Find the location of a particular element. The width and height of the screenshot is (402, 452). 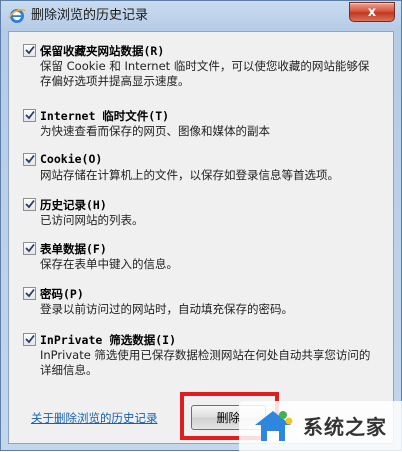

option-description: 已访问网站的列表。 is located at coordinates (92, 220).